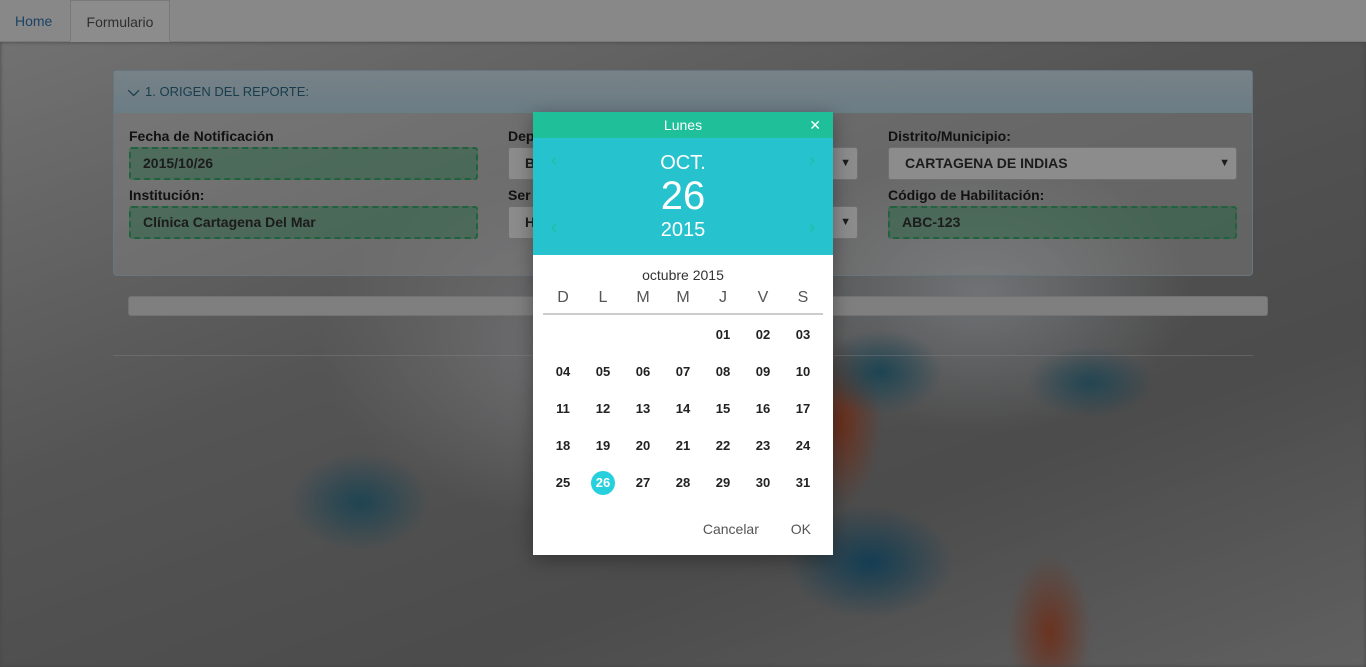 This screenshot has height=667, width=1366. What do you see at coordinates (763, 297) in the screenshot?
I see `weekday-label: V` at bounding box center [763, 297].